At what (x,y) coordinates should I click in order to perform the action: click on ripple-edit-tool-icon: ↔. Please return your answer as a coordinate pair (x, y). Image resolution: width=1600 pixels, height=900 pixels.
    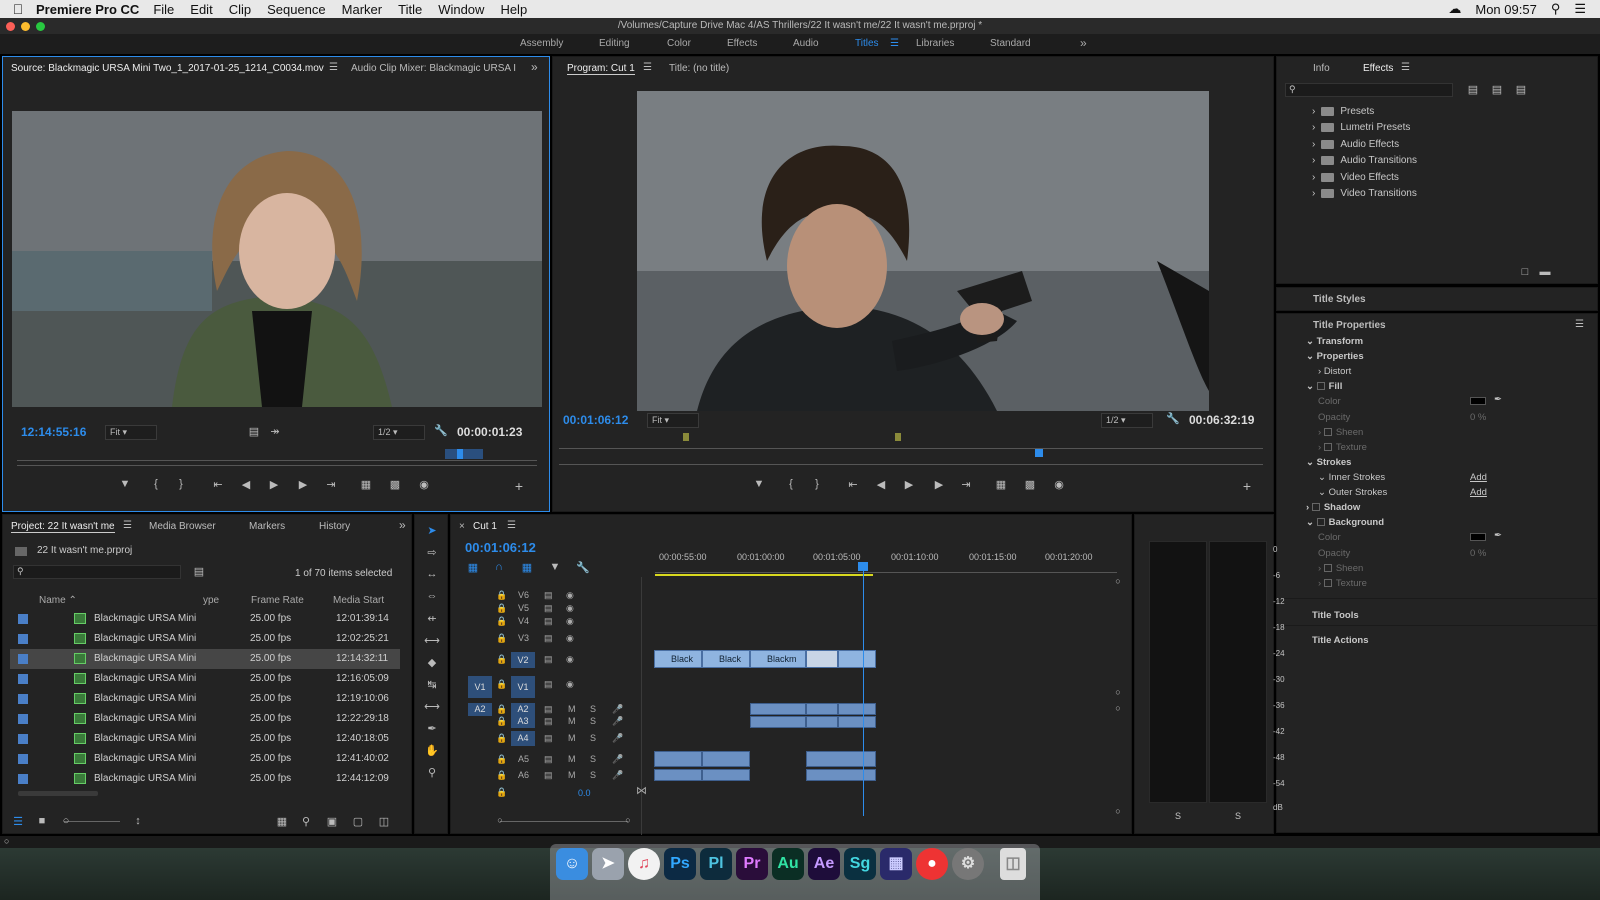
    Looking at the image, I should click on (432, 574).